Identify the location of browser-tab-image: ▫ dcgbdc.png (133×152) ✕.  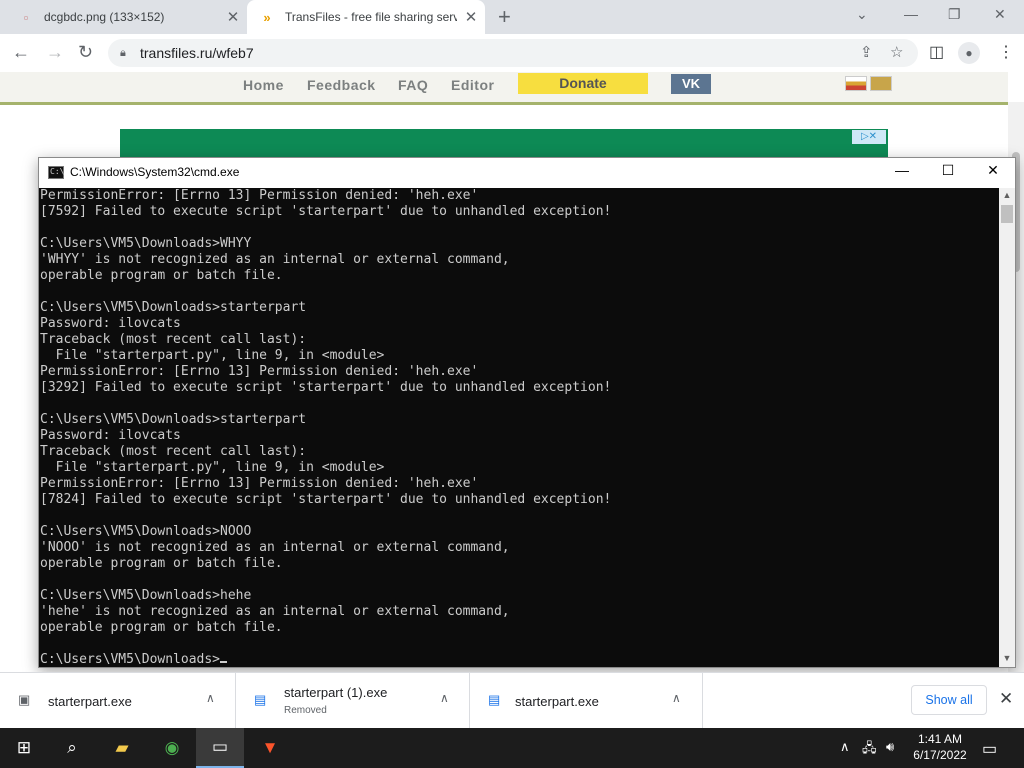
(123, 17).